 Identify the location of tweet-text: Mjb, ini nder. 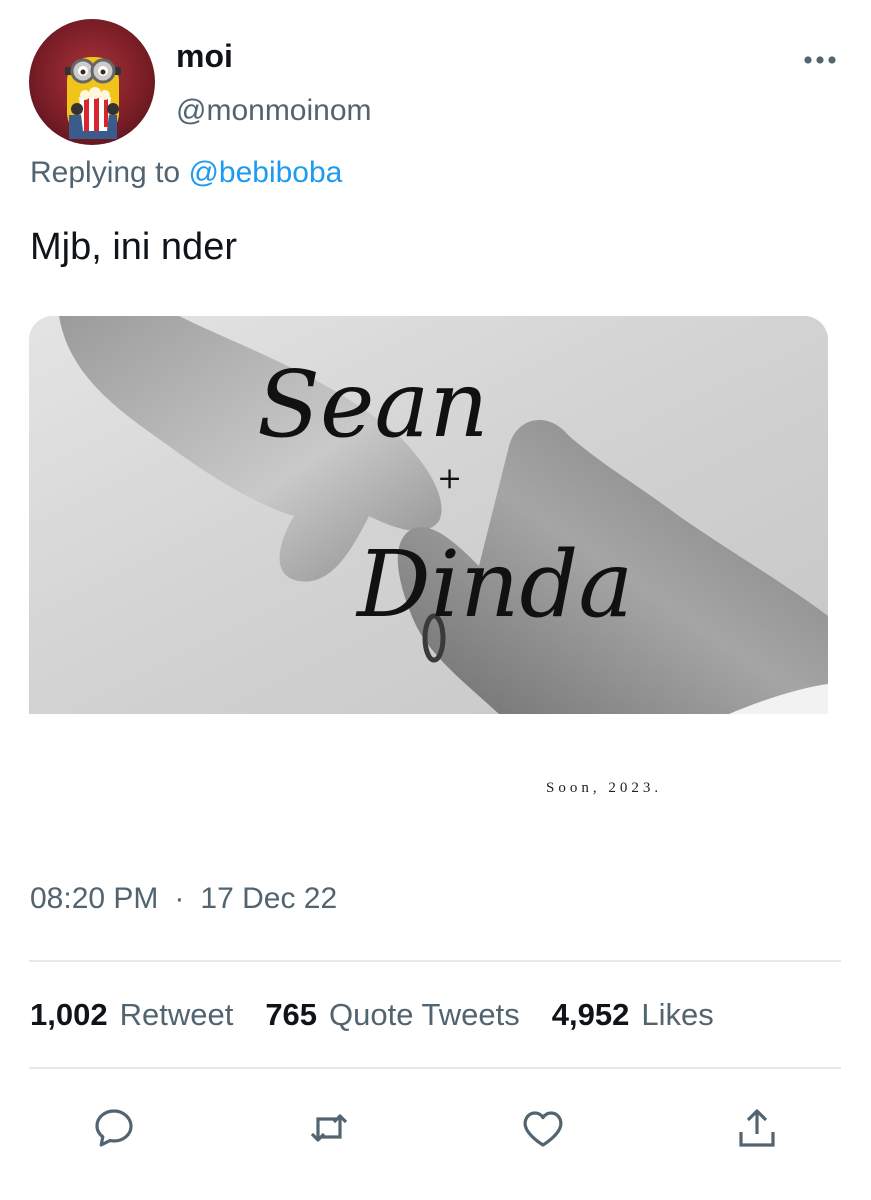
(133, 247).